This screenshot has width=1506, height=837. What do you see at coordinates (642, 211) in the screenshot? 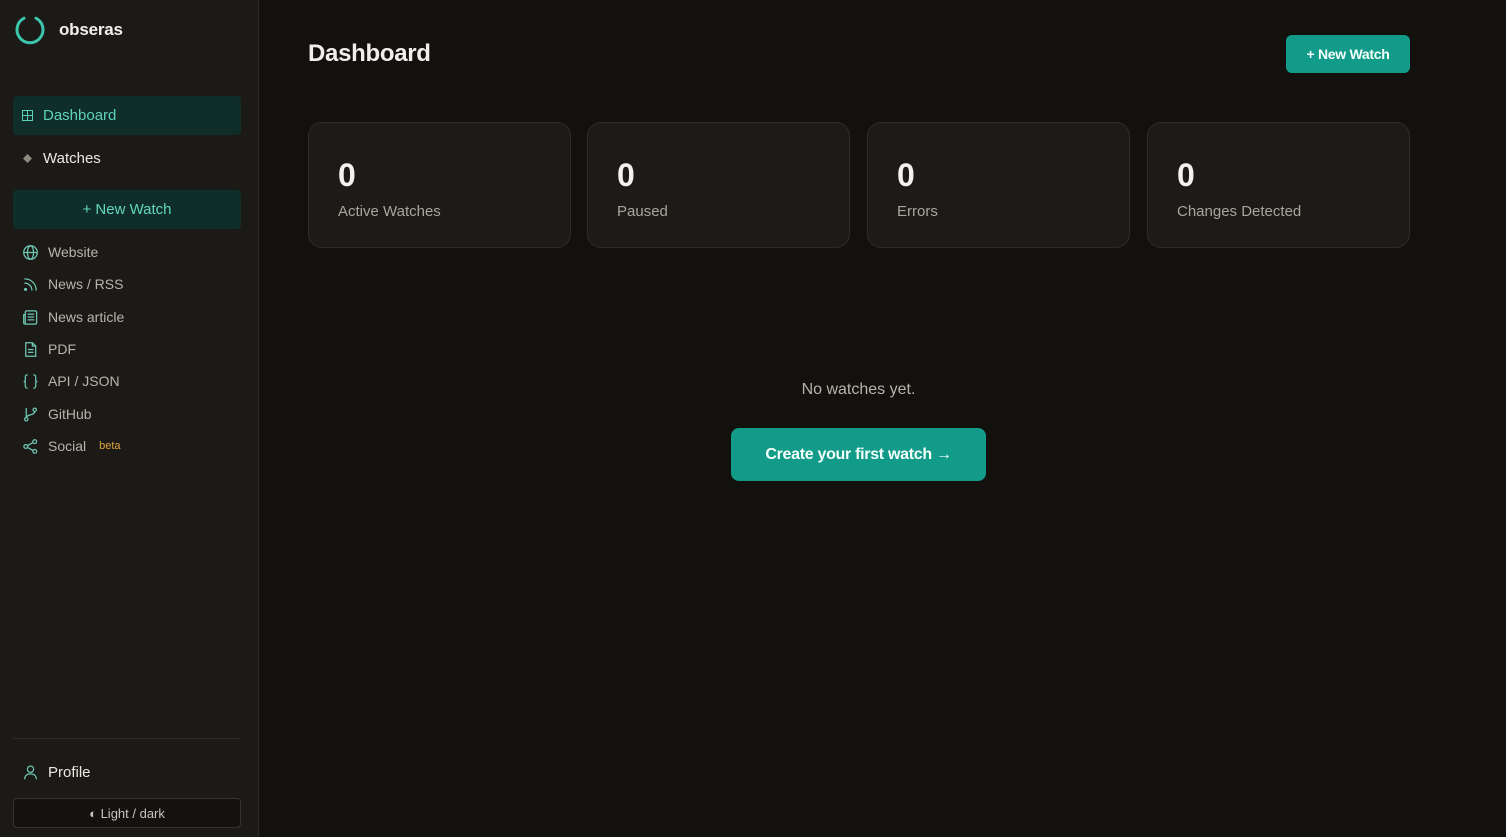
I see `stat-label: Paused` at bounding box center [642, 211].